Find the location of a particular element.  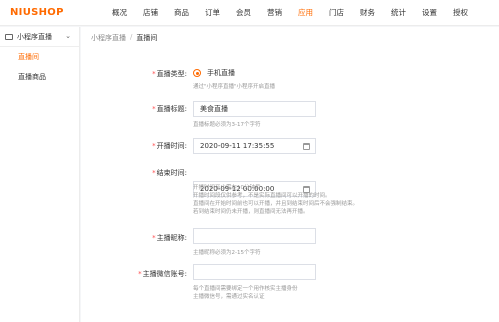

end-time-hint-4: 若到结束时间仍未开播，则直播间无法再开播。 is located at coordinates (251, 212).